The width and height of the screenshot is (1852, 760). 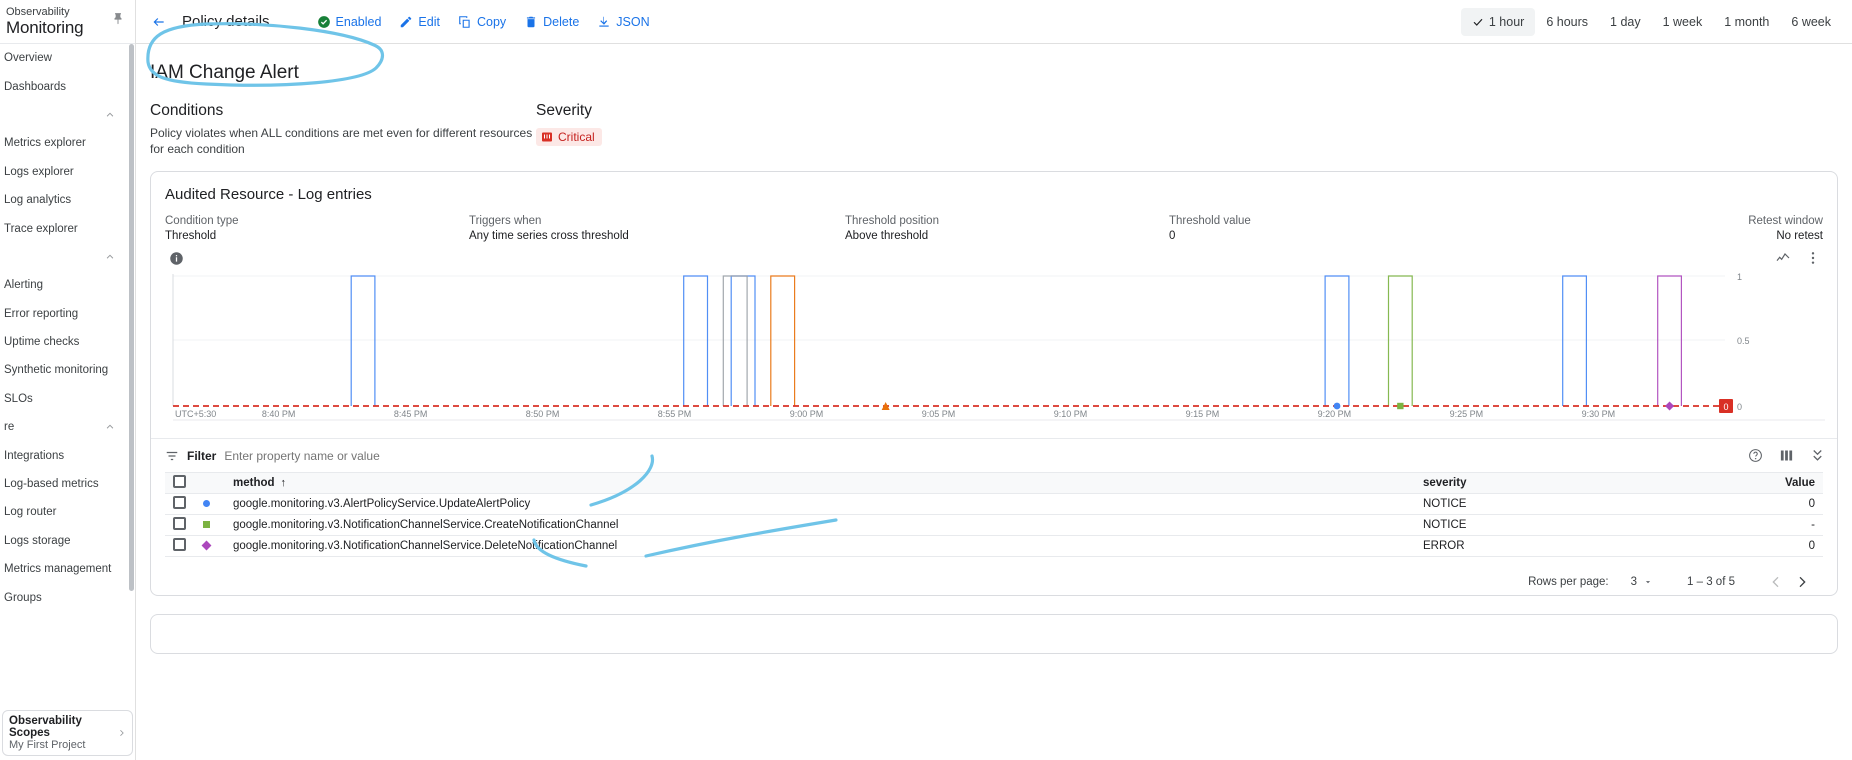 What do you see at coordinates (1783, 258) in the screenshot?
I see `chart-line-icon` at bounding box center [1783, 258].